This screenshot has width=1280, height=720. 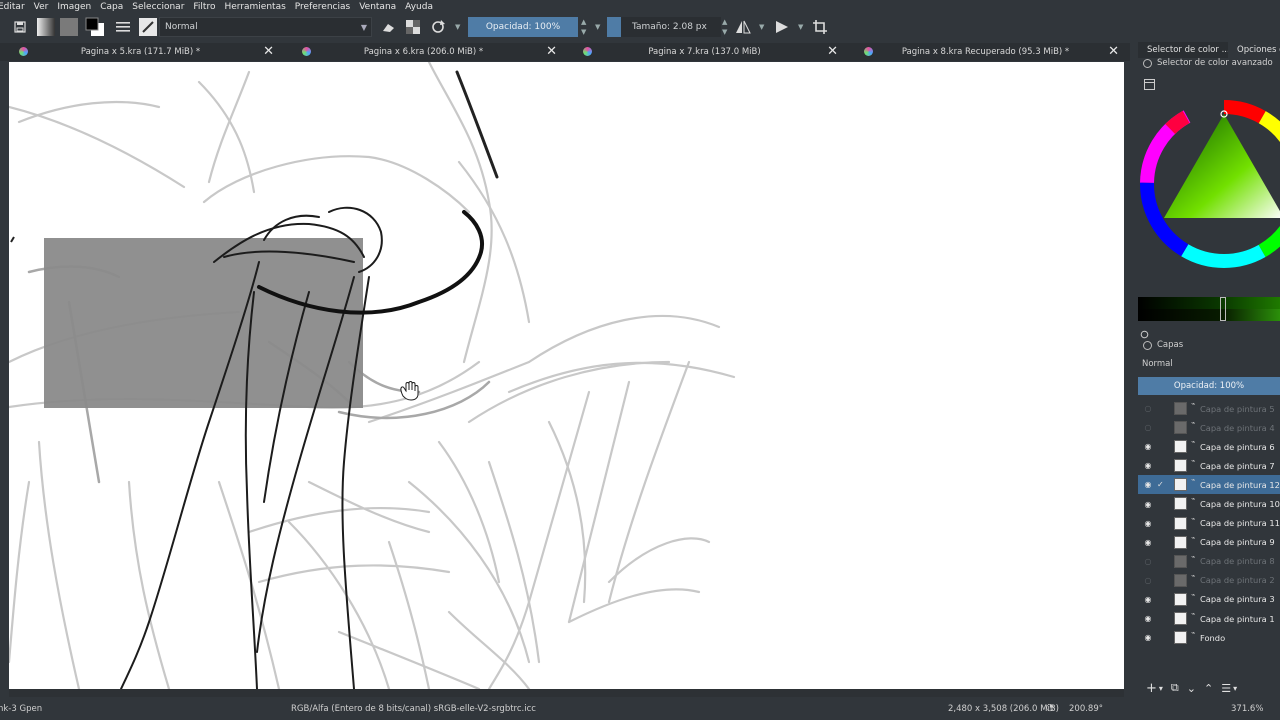 I want to click on mirror-vertical-icon, so click(x=782, y=27).